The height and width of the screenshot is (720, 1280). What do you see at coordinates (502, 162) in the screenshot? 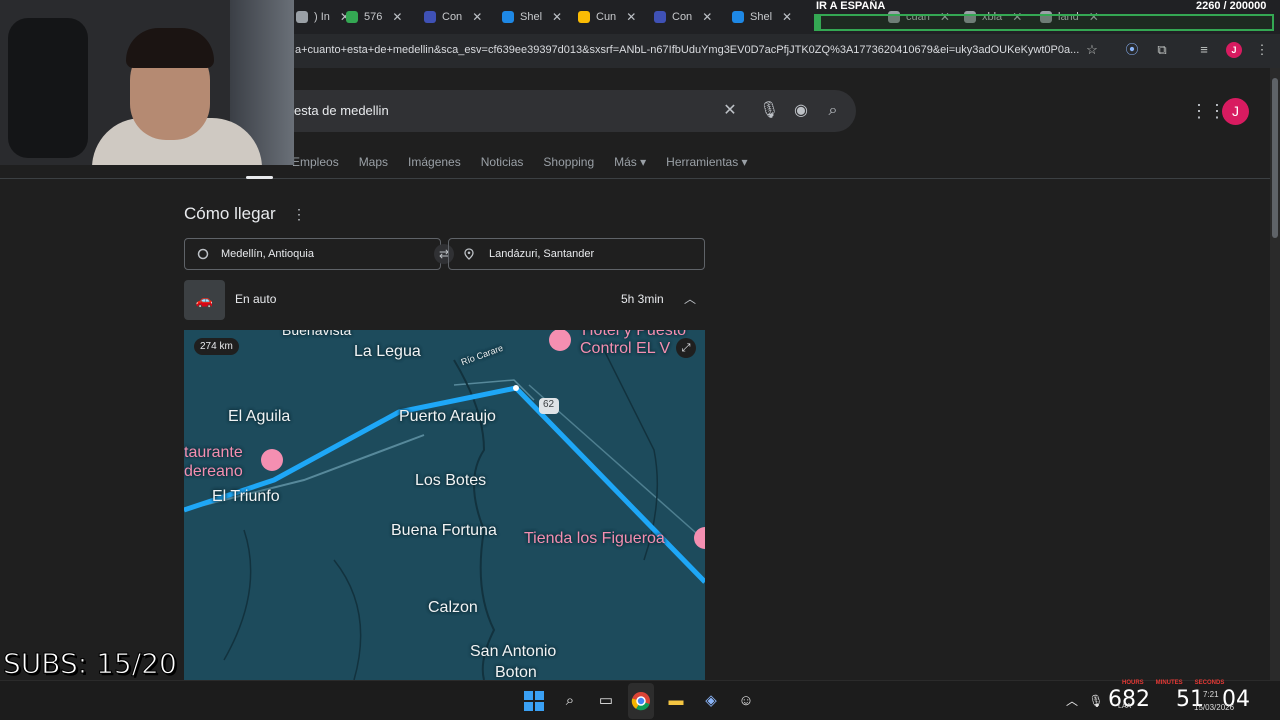
I see `search-tab: Noticias` at bounding box center [502, 162].